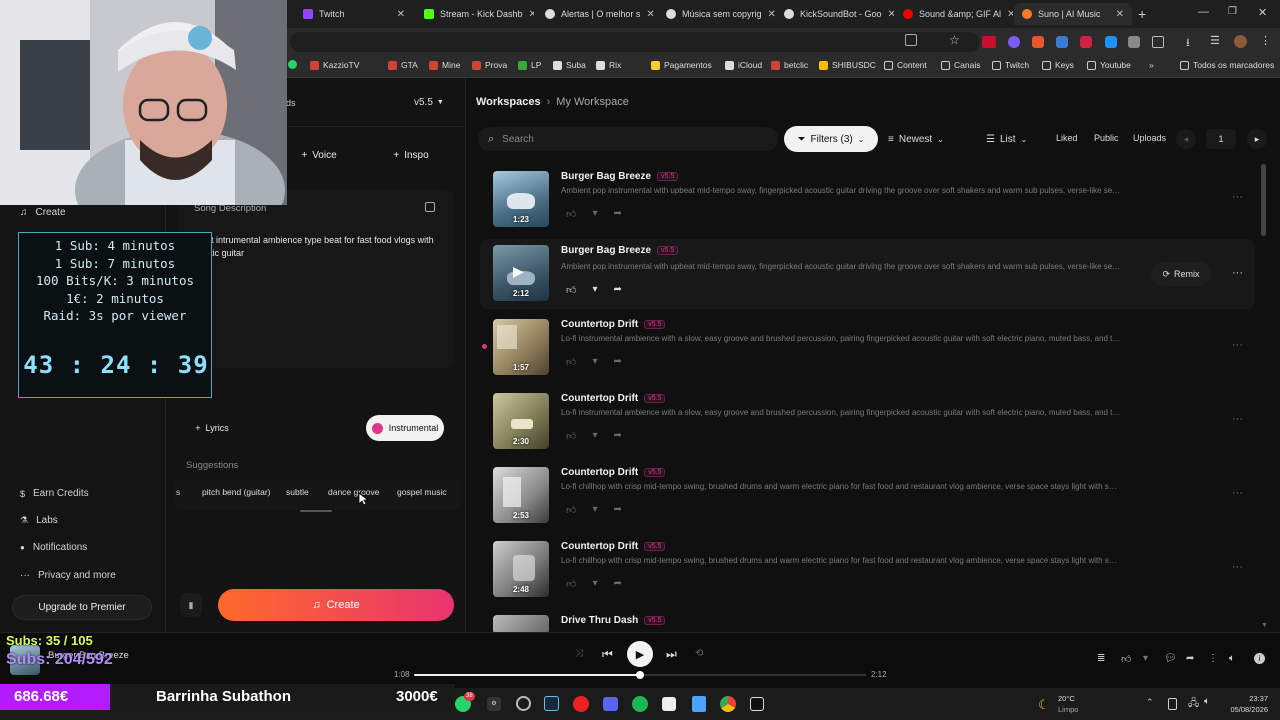 The height and width of the screenshot is (720, 1280). What do you see at coordinates (1149, 138) in the screenshot?
I see `filter-uploads: Uploads` at bounding box center [1149, 138].